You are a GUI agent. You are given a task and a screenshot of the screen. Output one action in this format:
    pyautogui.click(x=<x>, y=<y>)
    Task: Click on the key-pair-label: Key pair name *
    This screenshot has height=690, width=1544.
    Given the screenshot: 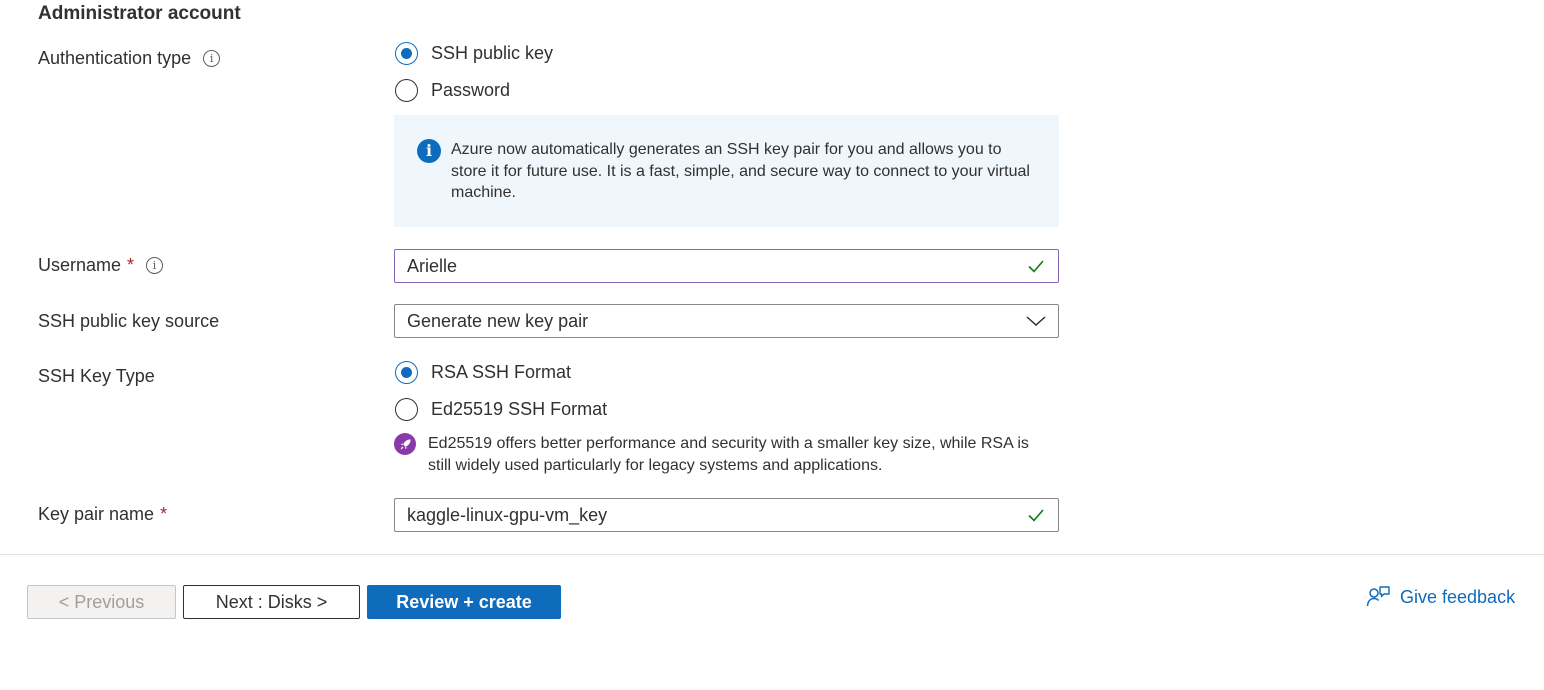 What is the action you would take?
    pyautogui.click(x=102, y=514)
    